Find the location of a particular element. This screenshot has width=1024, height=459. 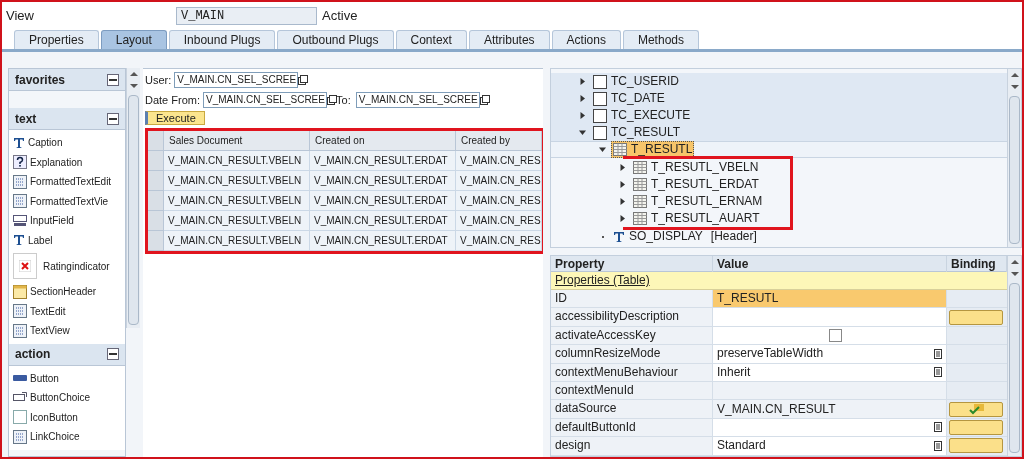

tab: Actions is located at coordinates (586, 39).